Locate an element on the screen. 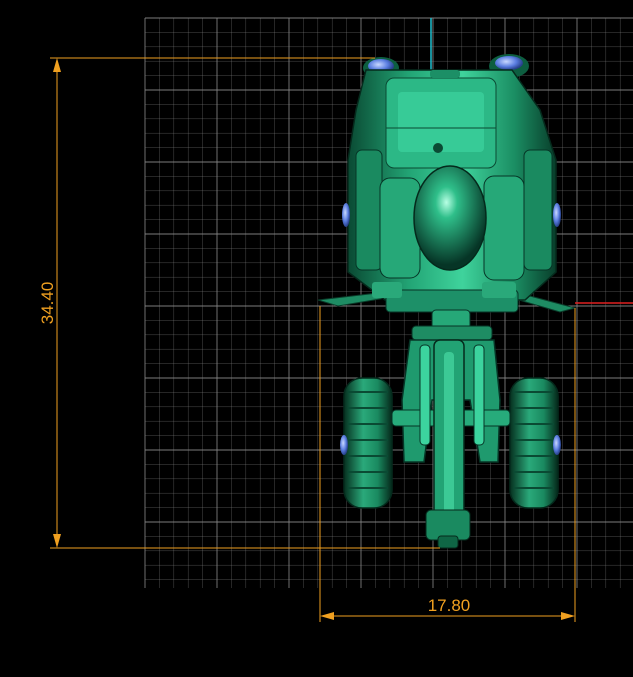 The height and width of the screenshot is (677, 633). right-rear-wheel is located at coordinates (535, 443).